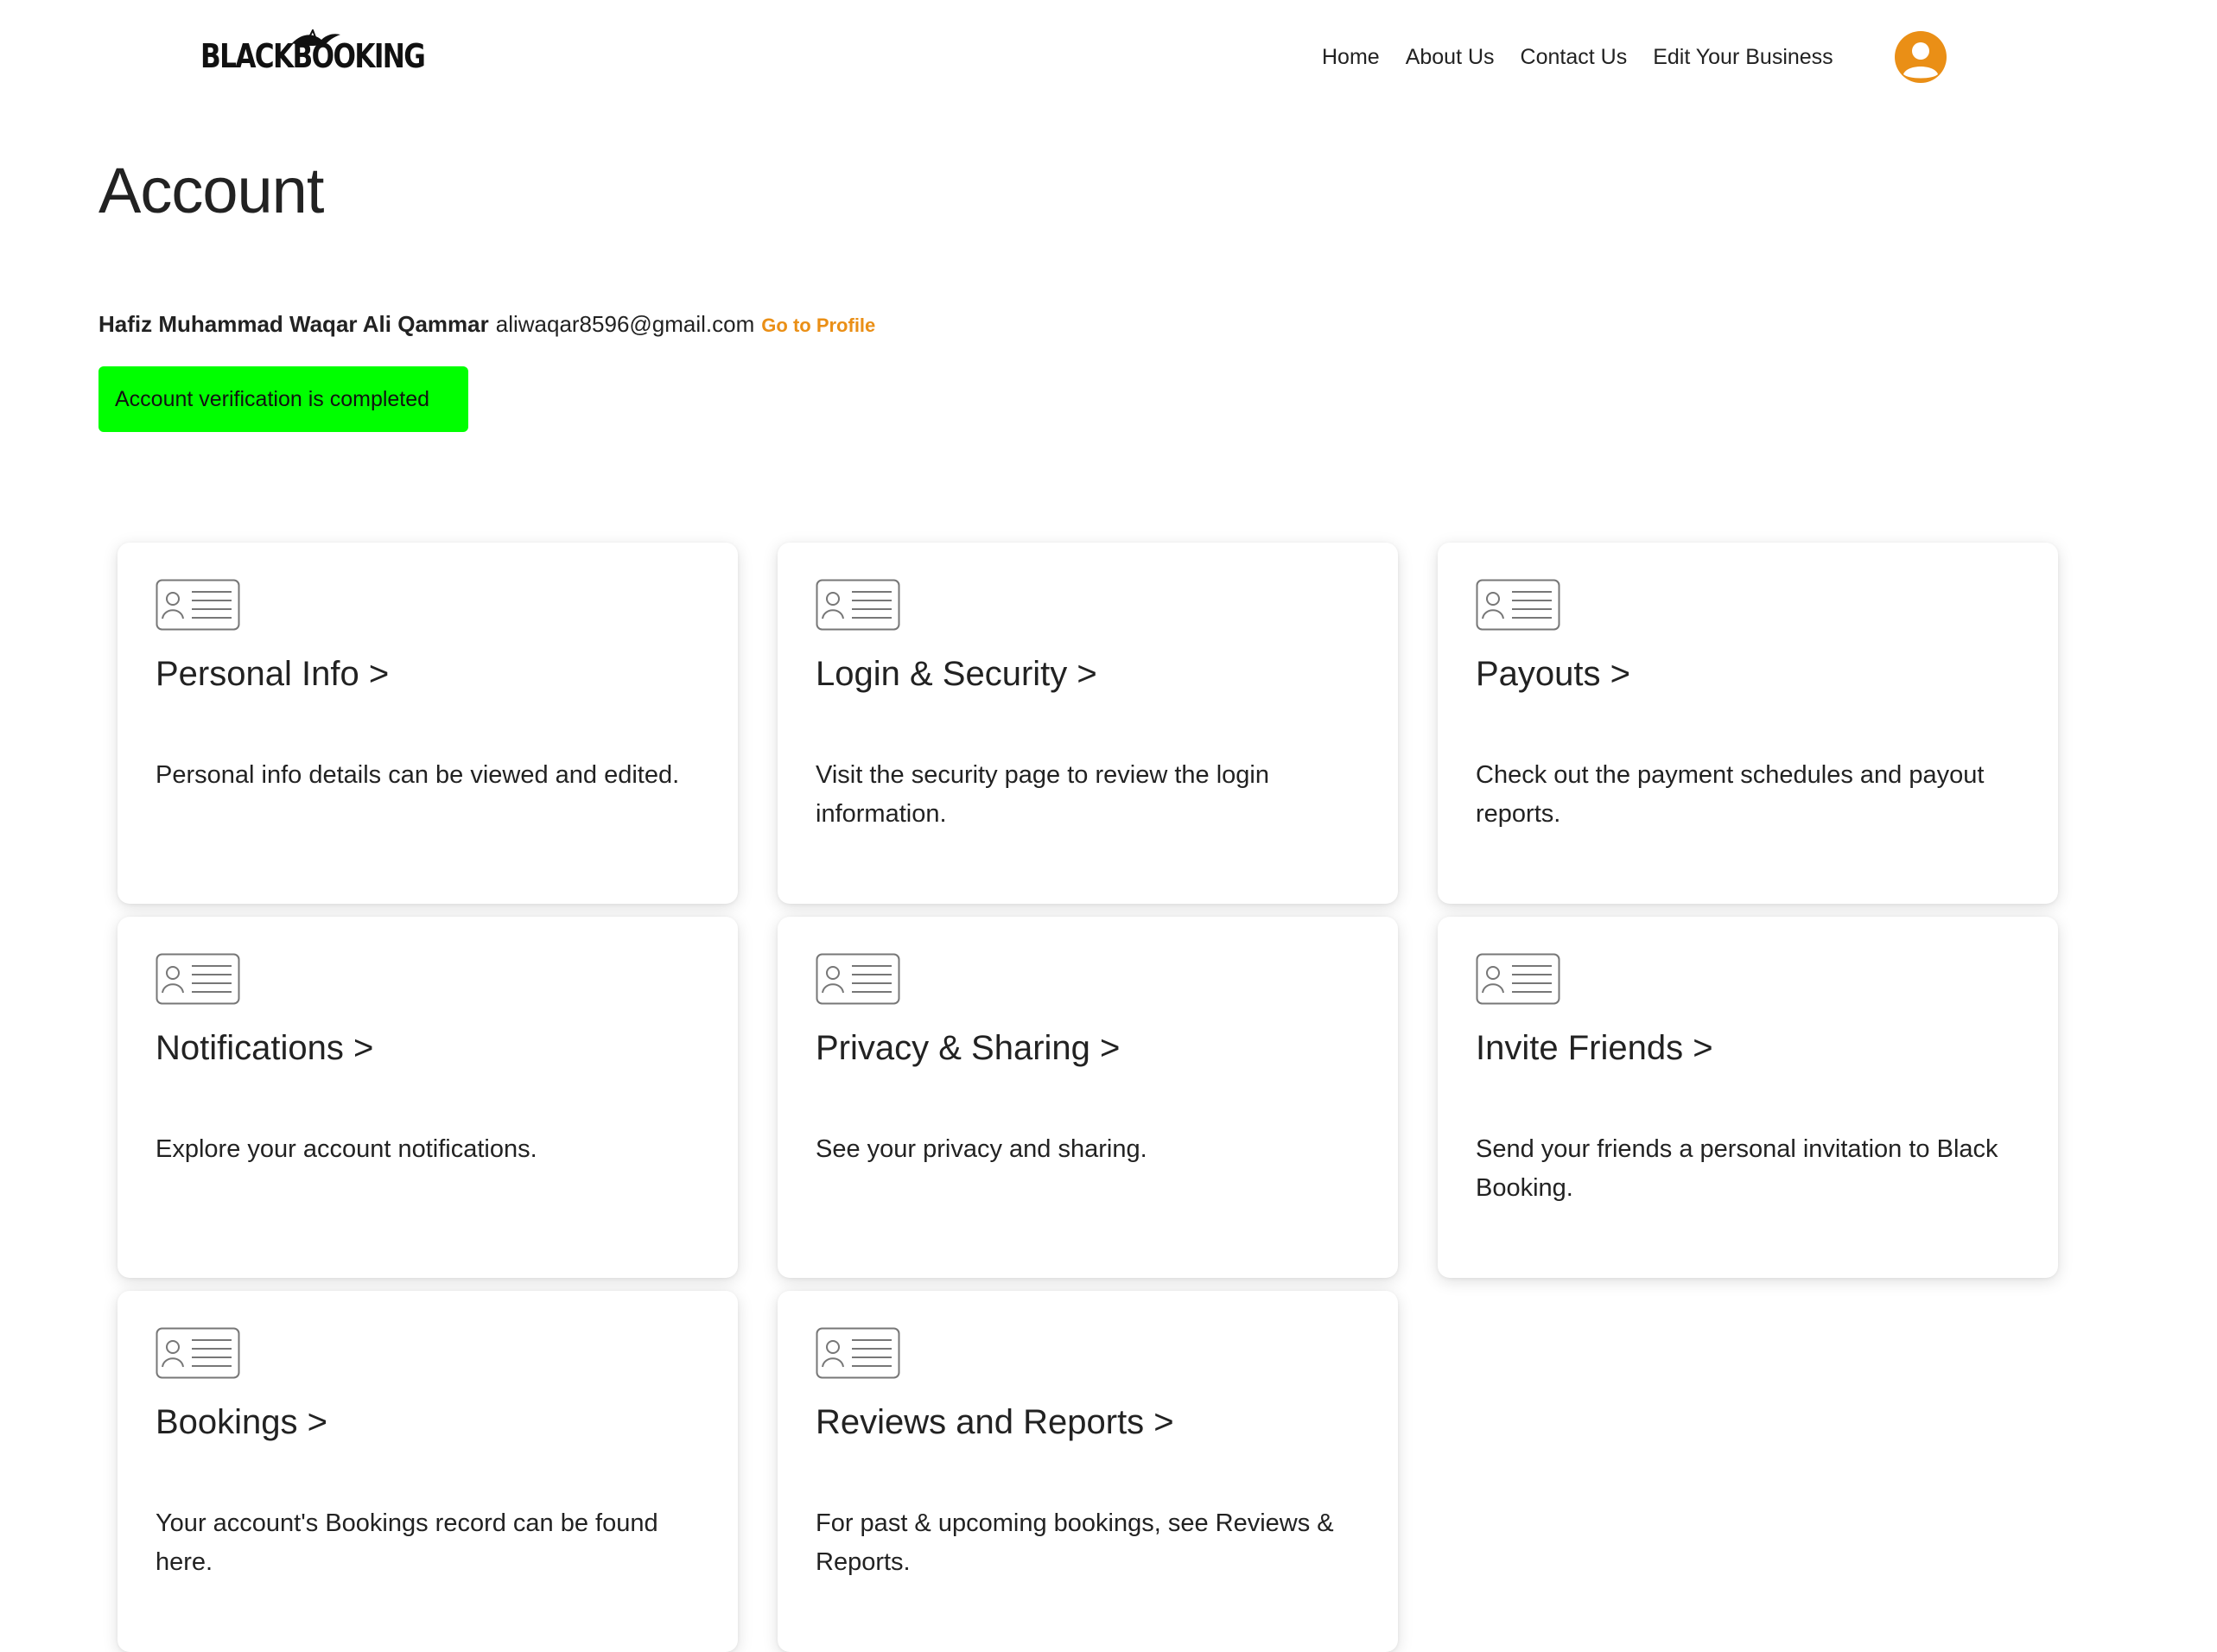 This screenshot has height=1652, width=2217. What do you see at coordinates (211, 190) in the screenshot?
I see `page-title: Account` at bounding box center [211, 190].